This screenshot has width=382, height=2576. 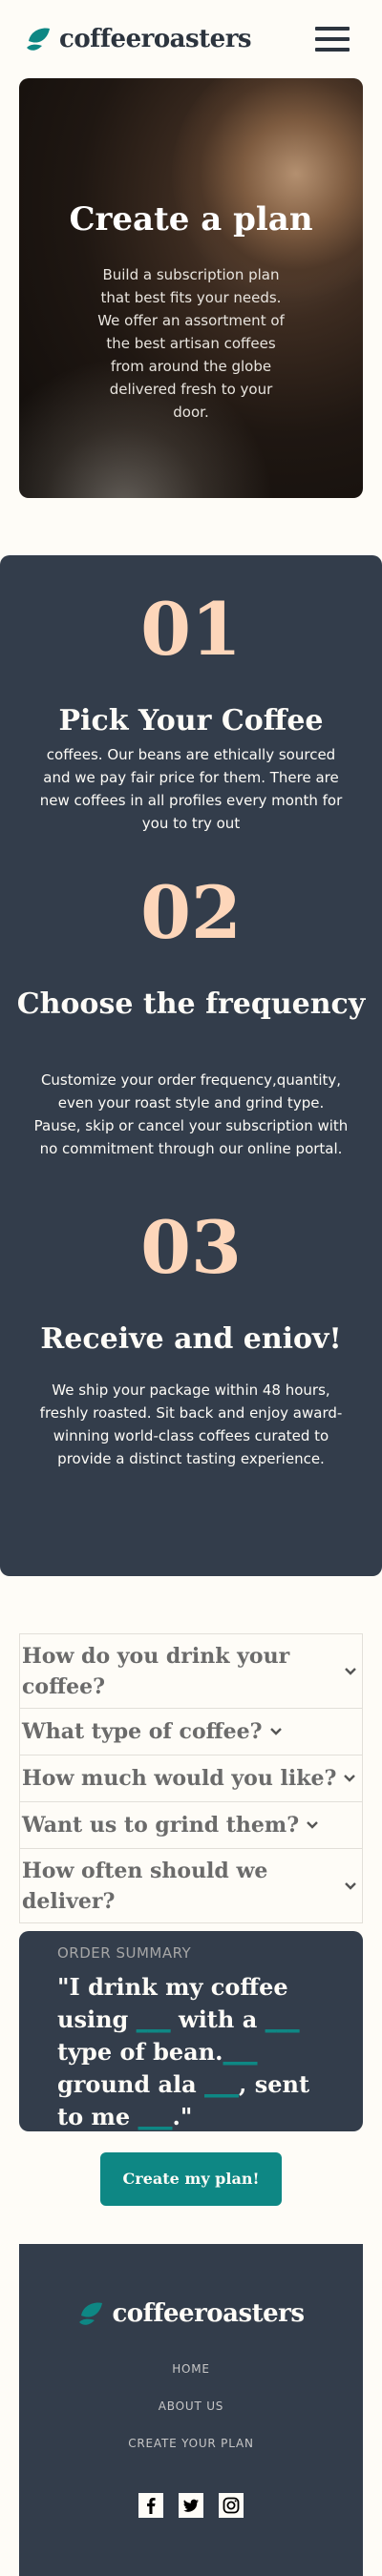 I want to click on step-number: 02, so click(x=191, y=912).